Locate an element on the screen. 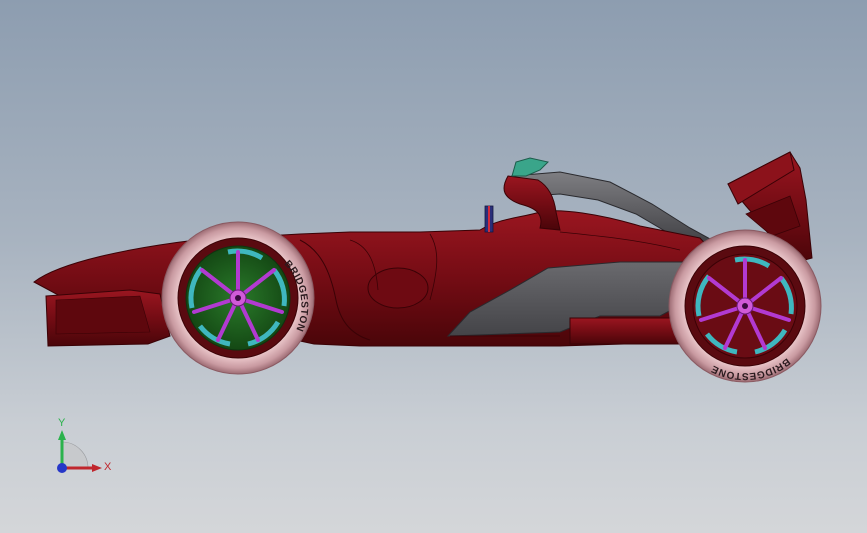 The image size is (867, 533). front-wing is located at coordinates (108, 318).